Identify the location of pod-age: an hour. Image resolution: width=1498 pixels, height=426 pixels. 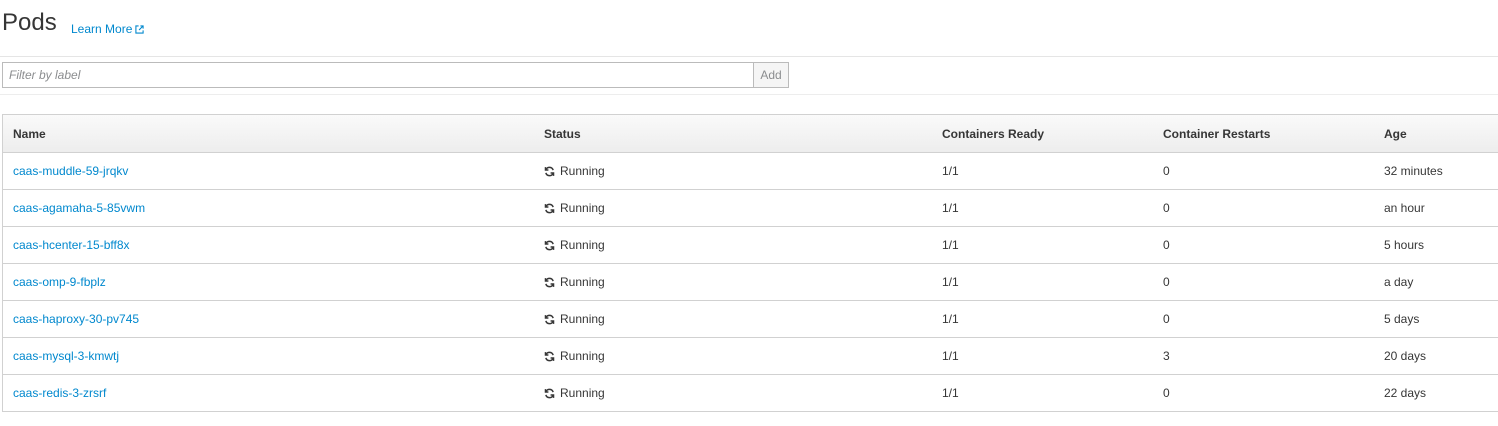
(1404, 208).